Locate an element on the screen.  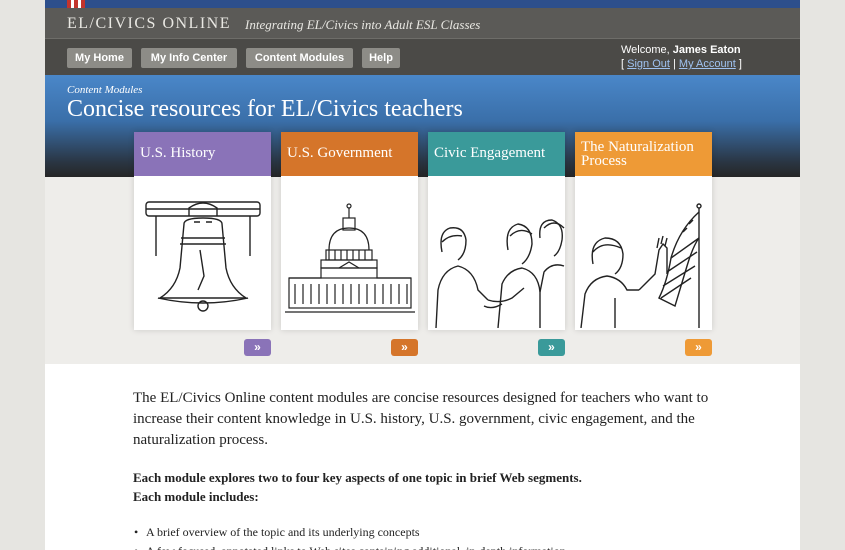
module-2-arrow-button: » is located at coordinates (404, 347).